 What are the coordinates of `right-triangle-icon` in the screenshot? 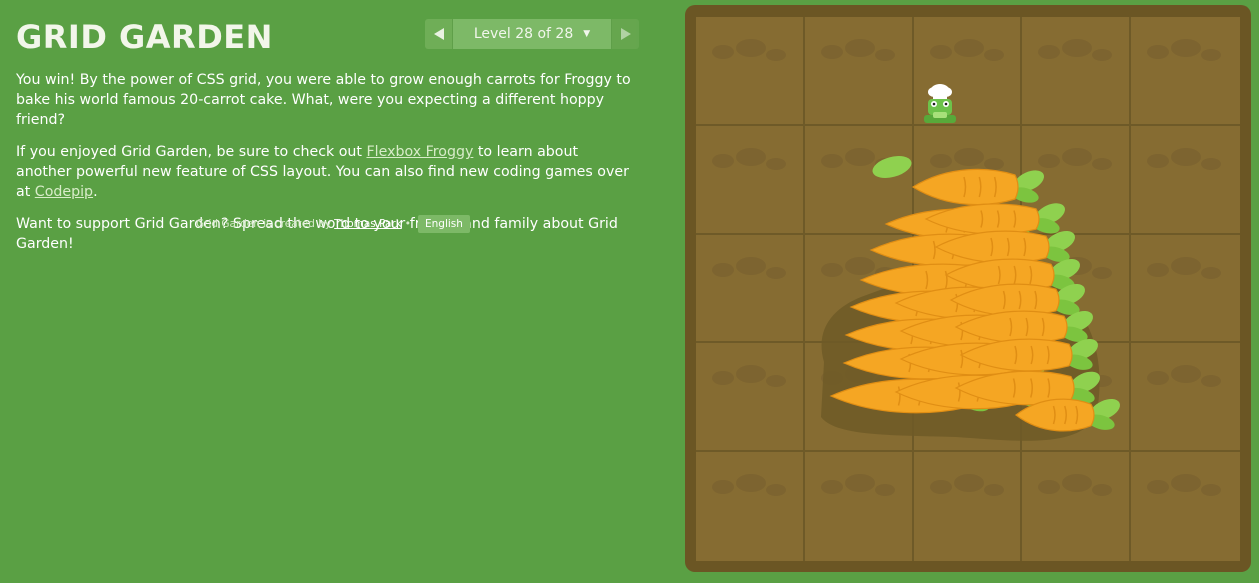 It's located at (625, 34).